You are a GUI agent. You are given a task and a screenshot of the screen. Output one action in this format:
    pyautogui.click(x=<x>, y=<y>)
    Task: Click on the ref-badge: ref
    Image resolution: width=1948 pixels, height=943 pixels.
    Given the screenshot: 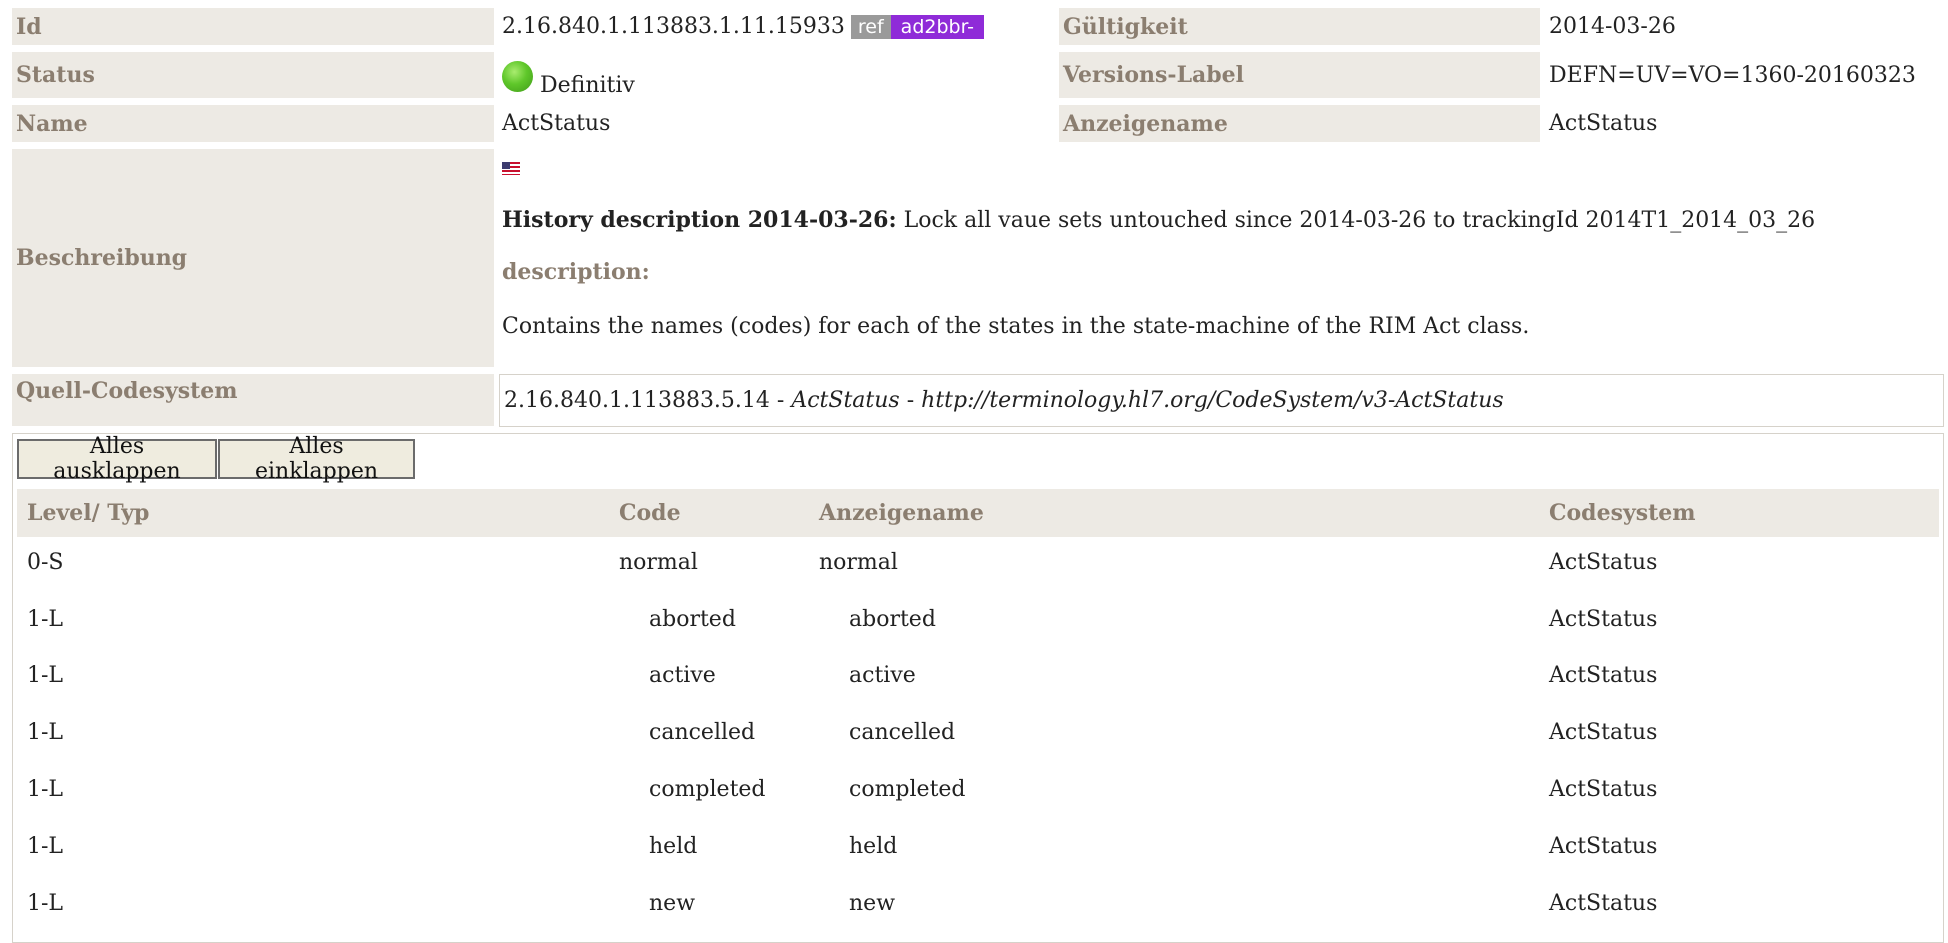 What is the action you would take?
    pyautogui.click(x=870, y=26)
    